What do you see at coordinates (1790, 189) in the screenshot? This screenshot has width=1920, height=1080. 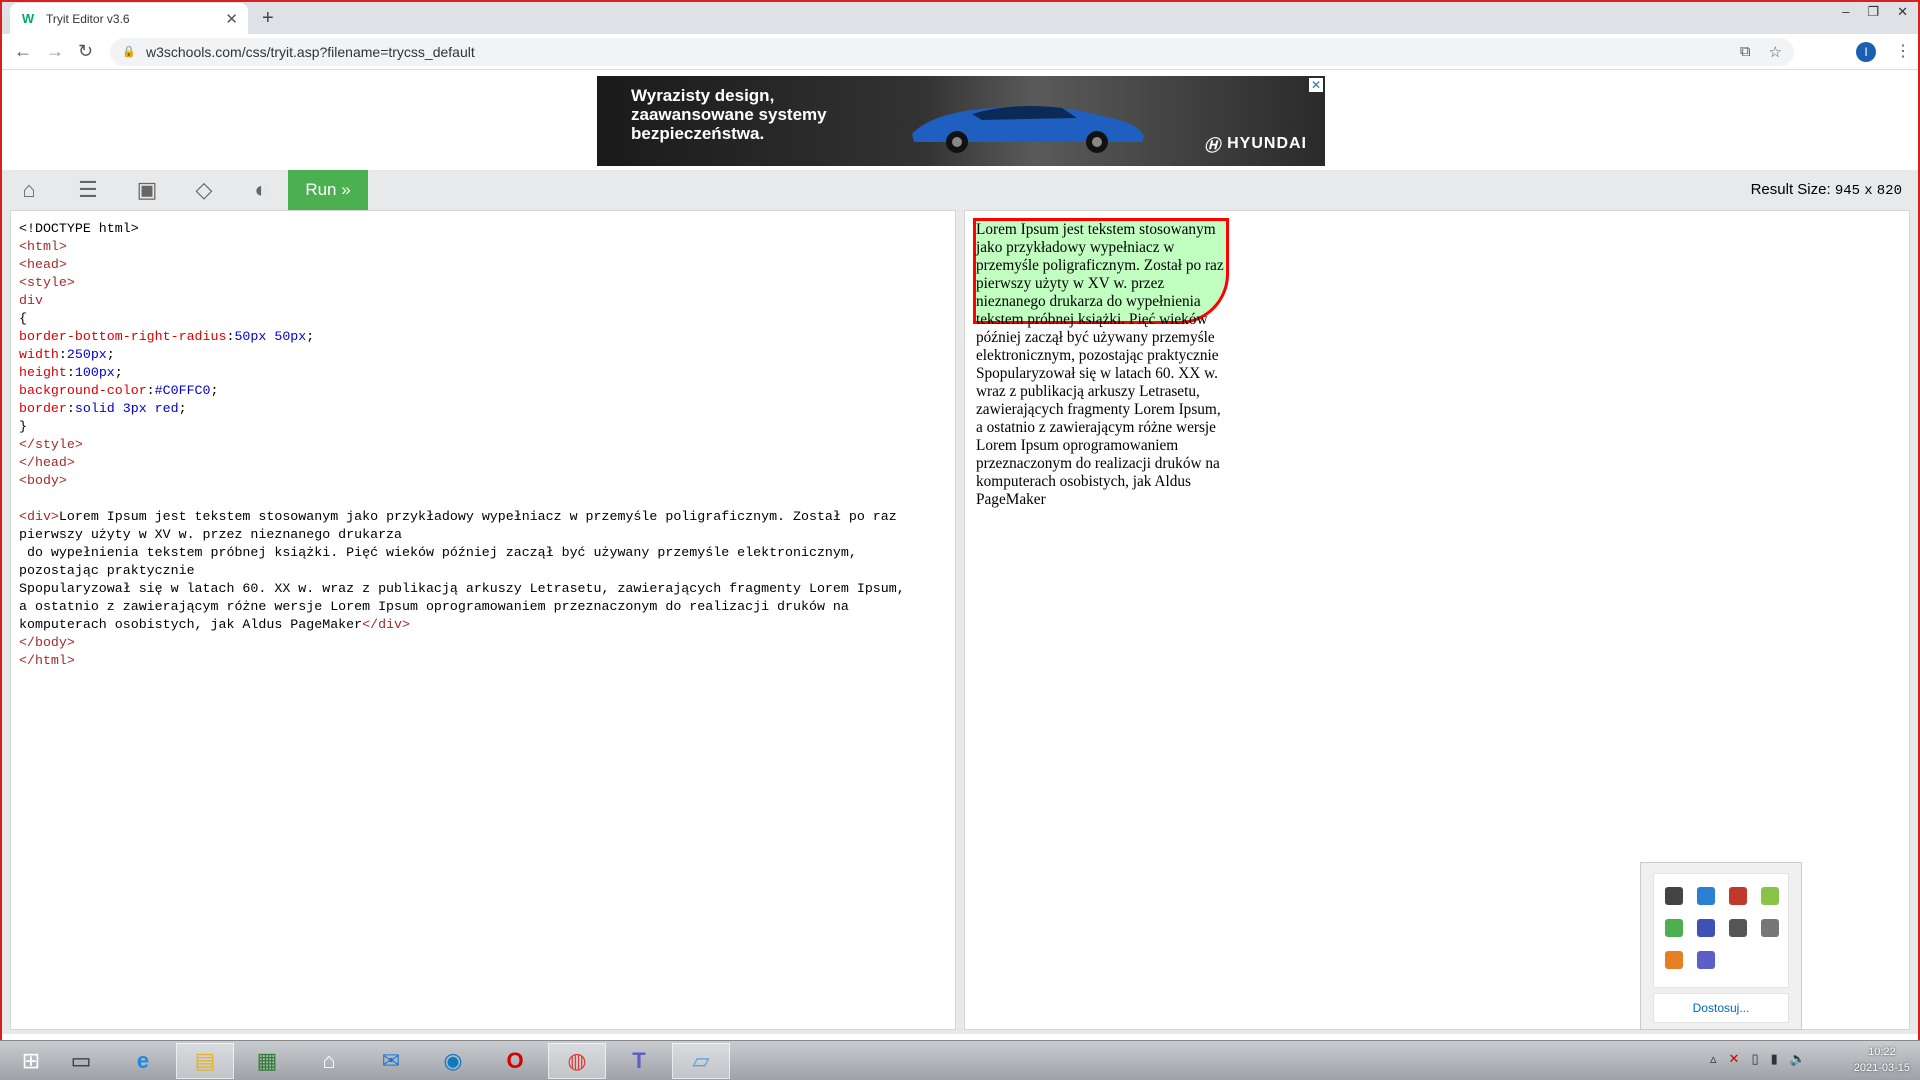 I see `result-size-label: Result Size:` at bounding box center [1790, 189].